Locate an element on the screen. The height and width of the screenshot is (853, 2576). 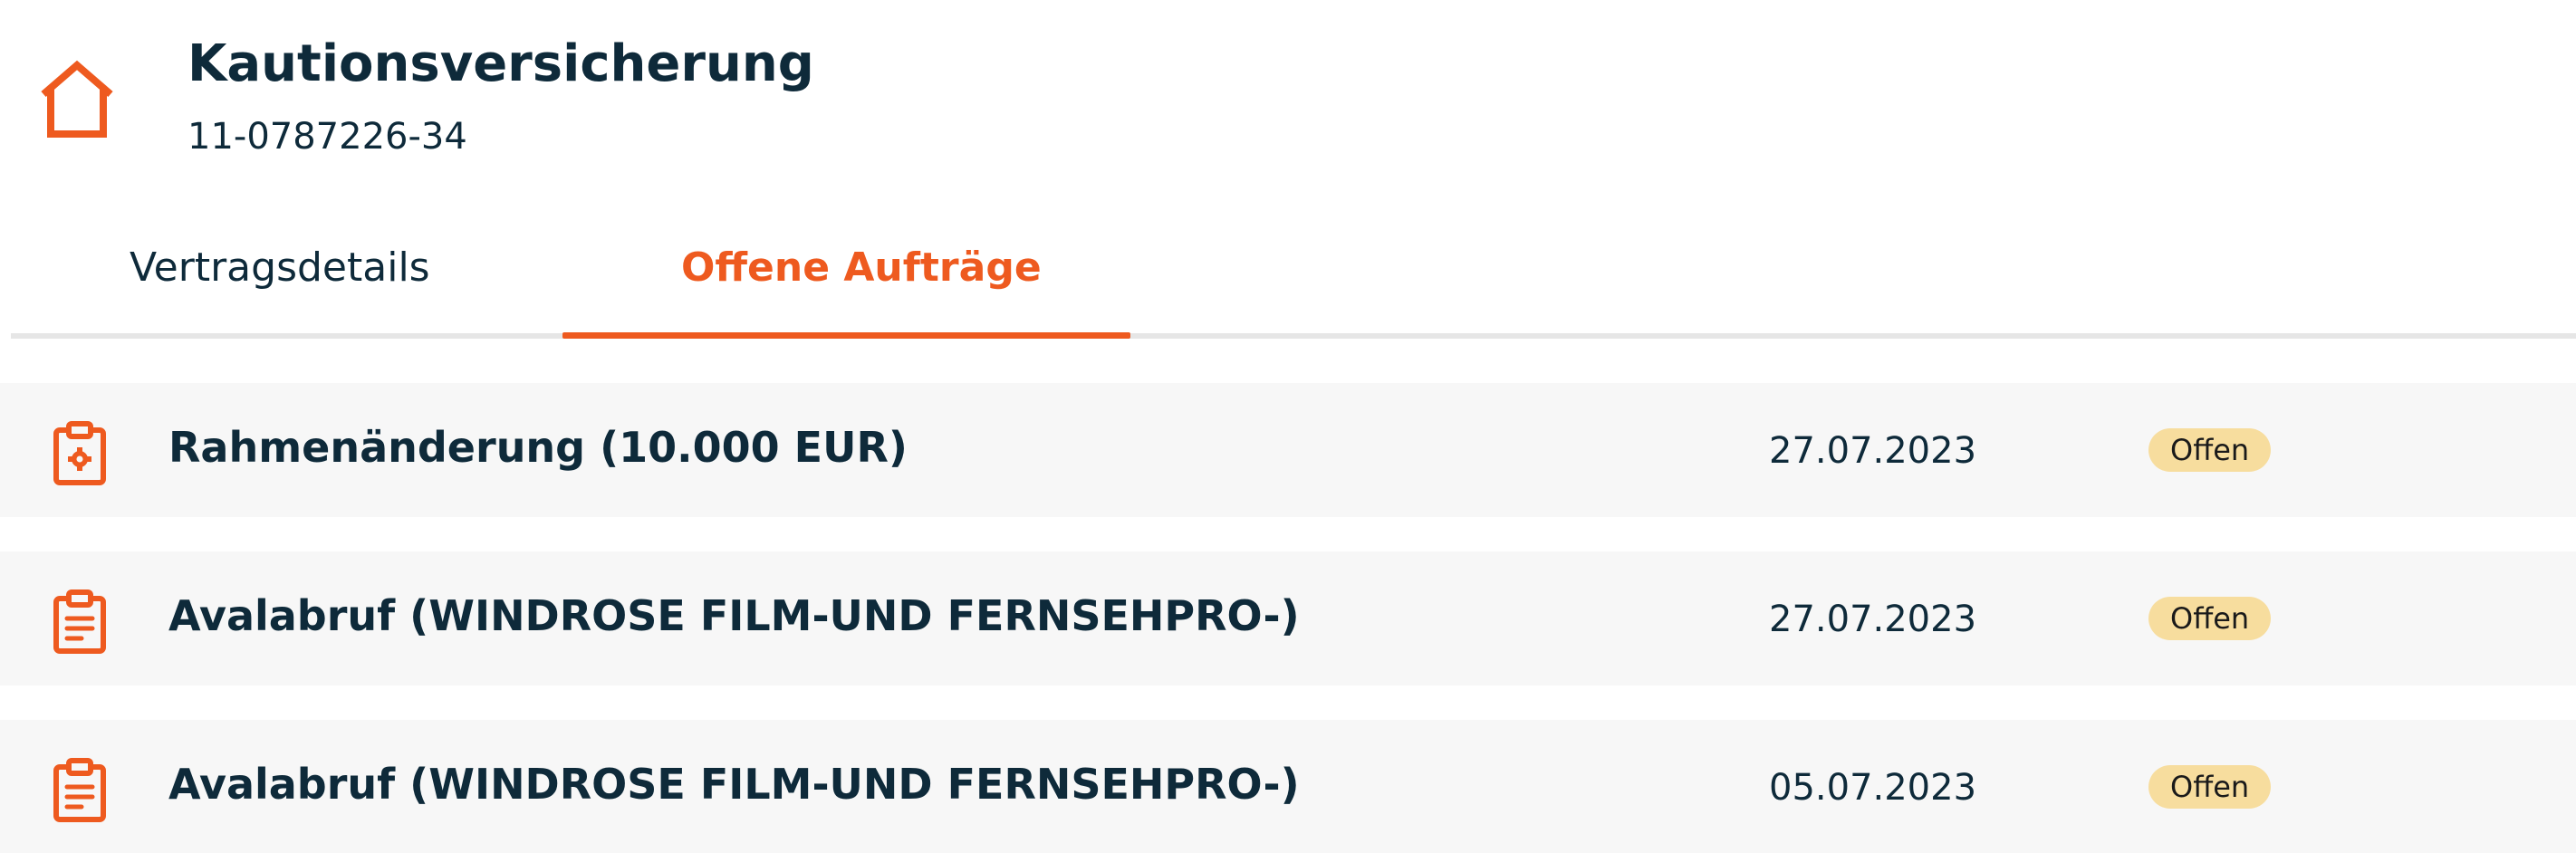
contract-number: 11-0787226-34 is located at coordinates (327, 137).